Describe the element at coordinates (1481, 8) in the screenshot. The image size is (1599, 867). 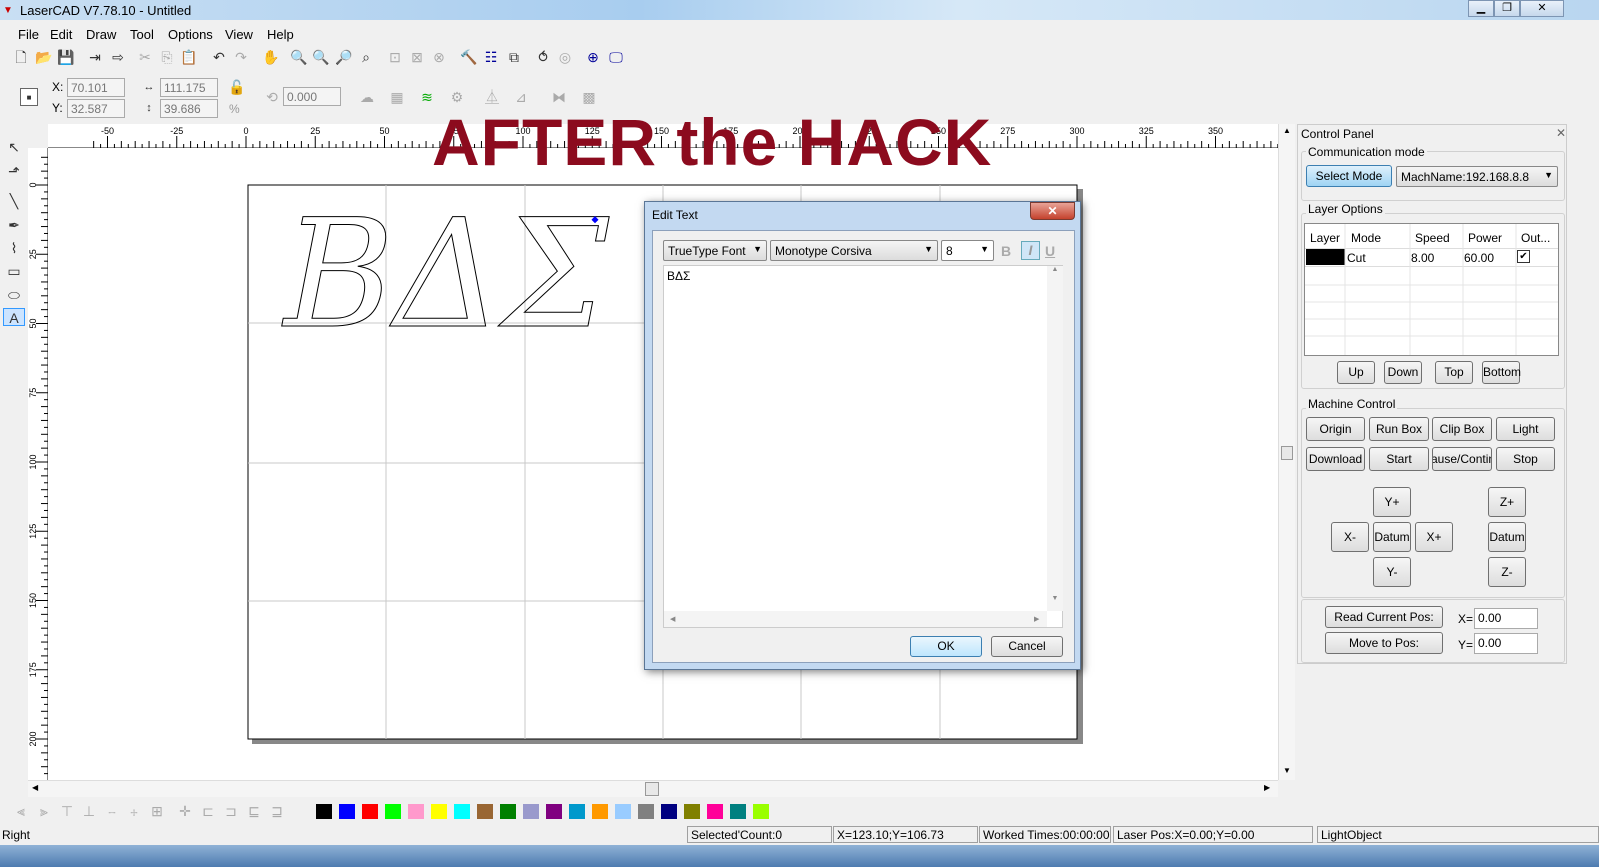
I see `minimize-button: ▁` at that location.